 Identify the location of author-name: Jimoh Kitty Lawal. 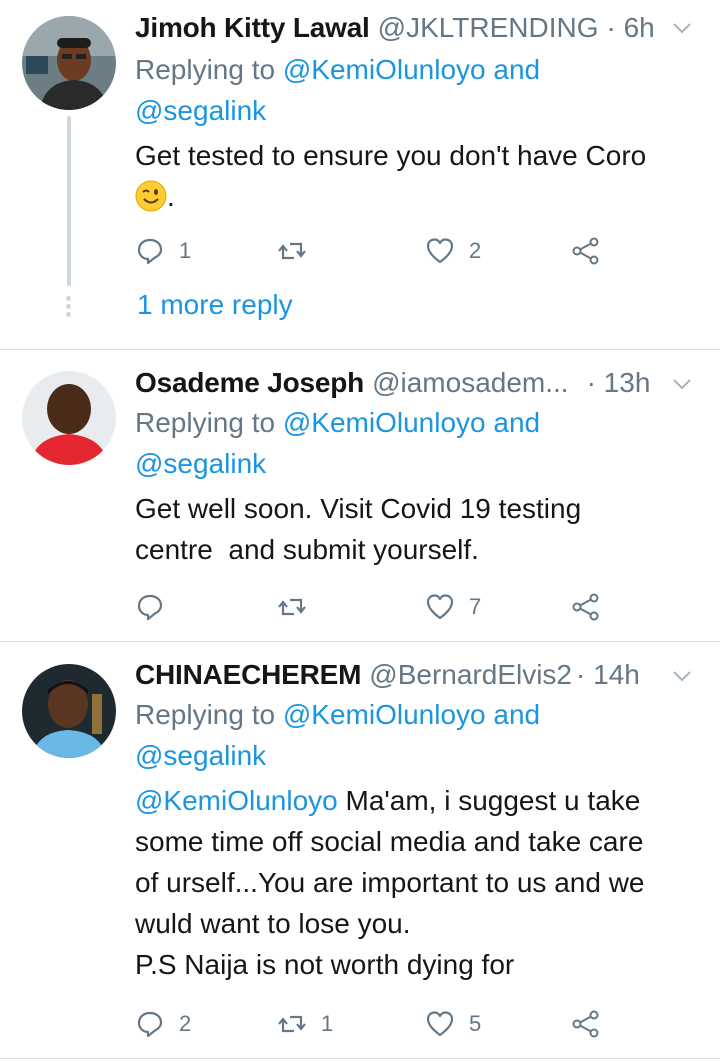
(252, 28).